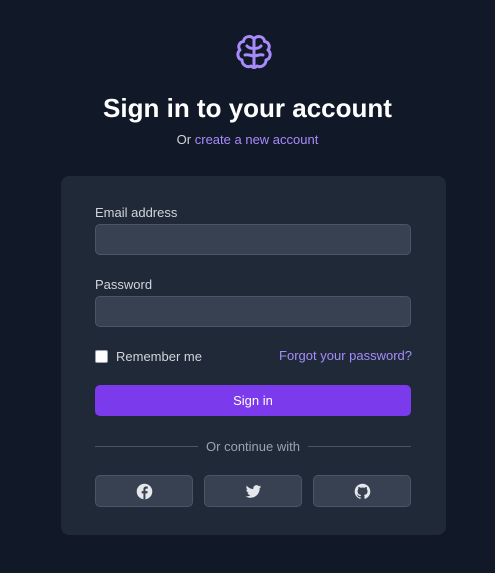 This screenshot has height=573, width=495. Describe the element at coordinates (253, 239) in the screenshot. I see `email-field` at that location.